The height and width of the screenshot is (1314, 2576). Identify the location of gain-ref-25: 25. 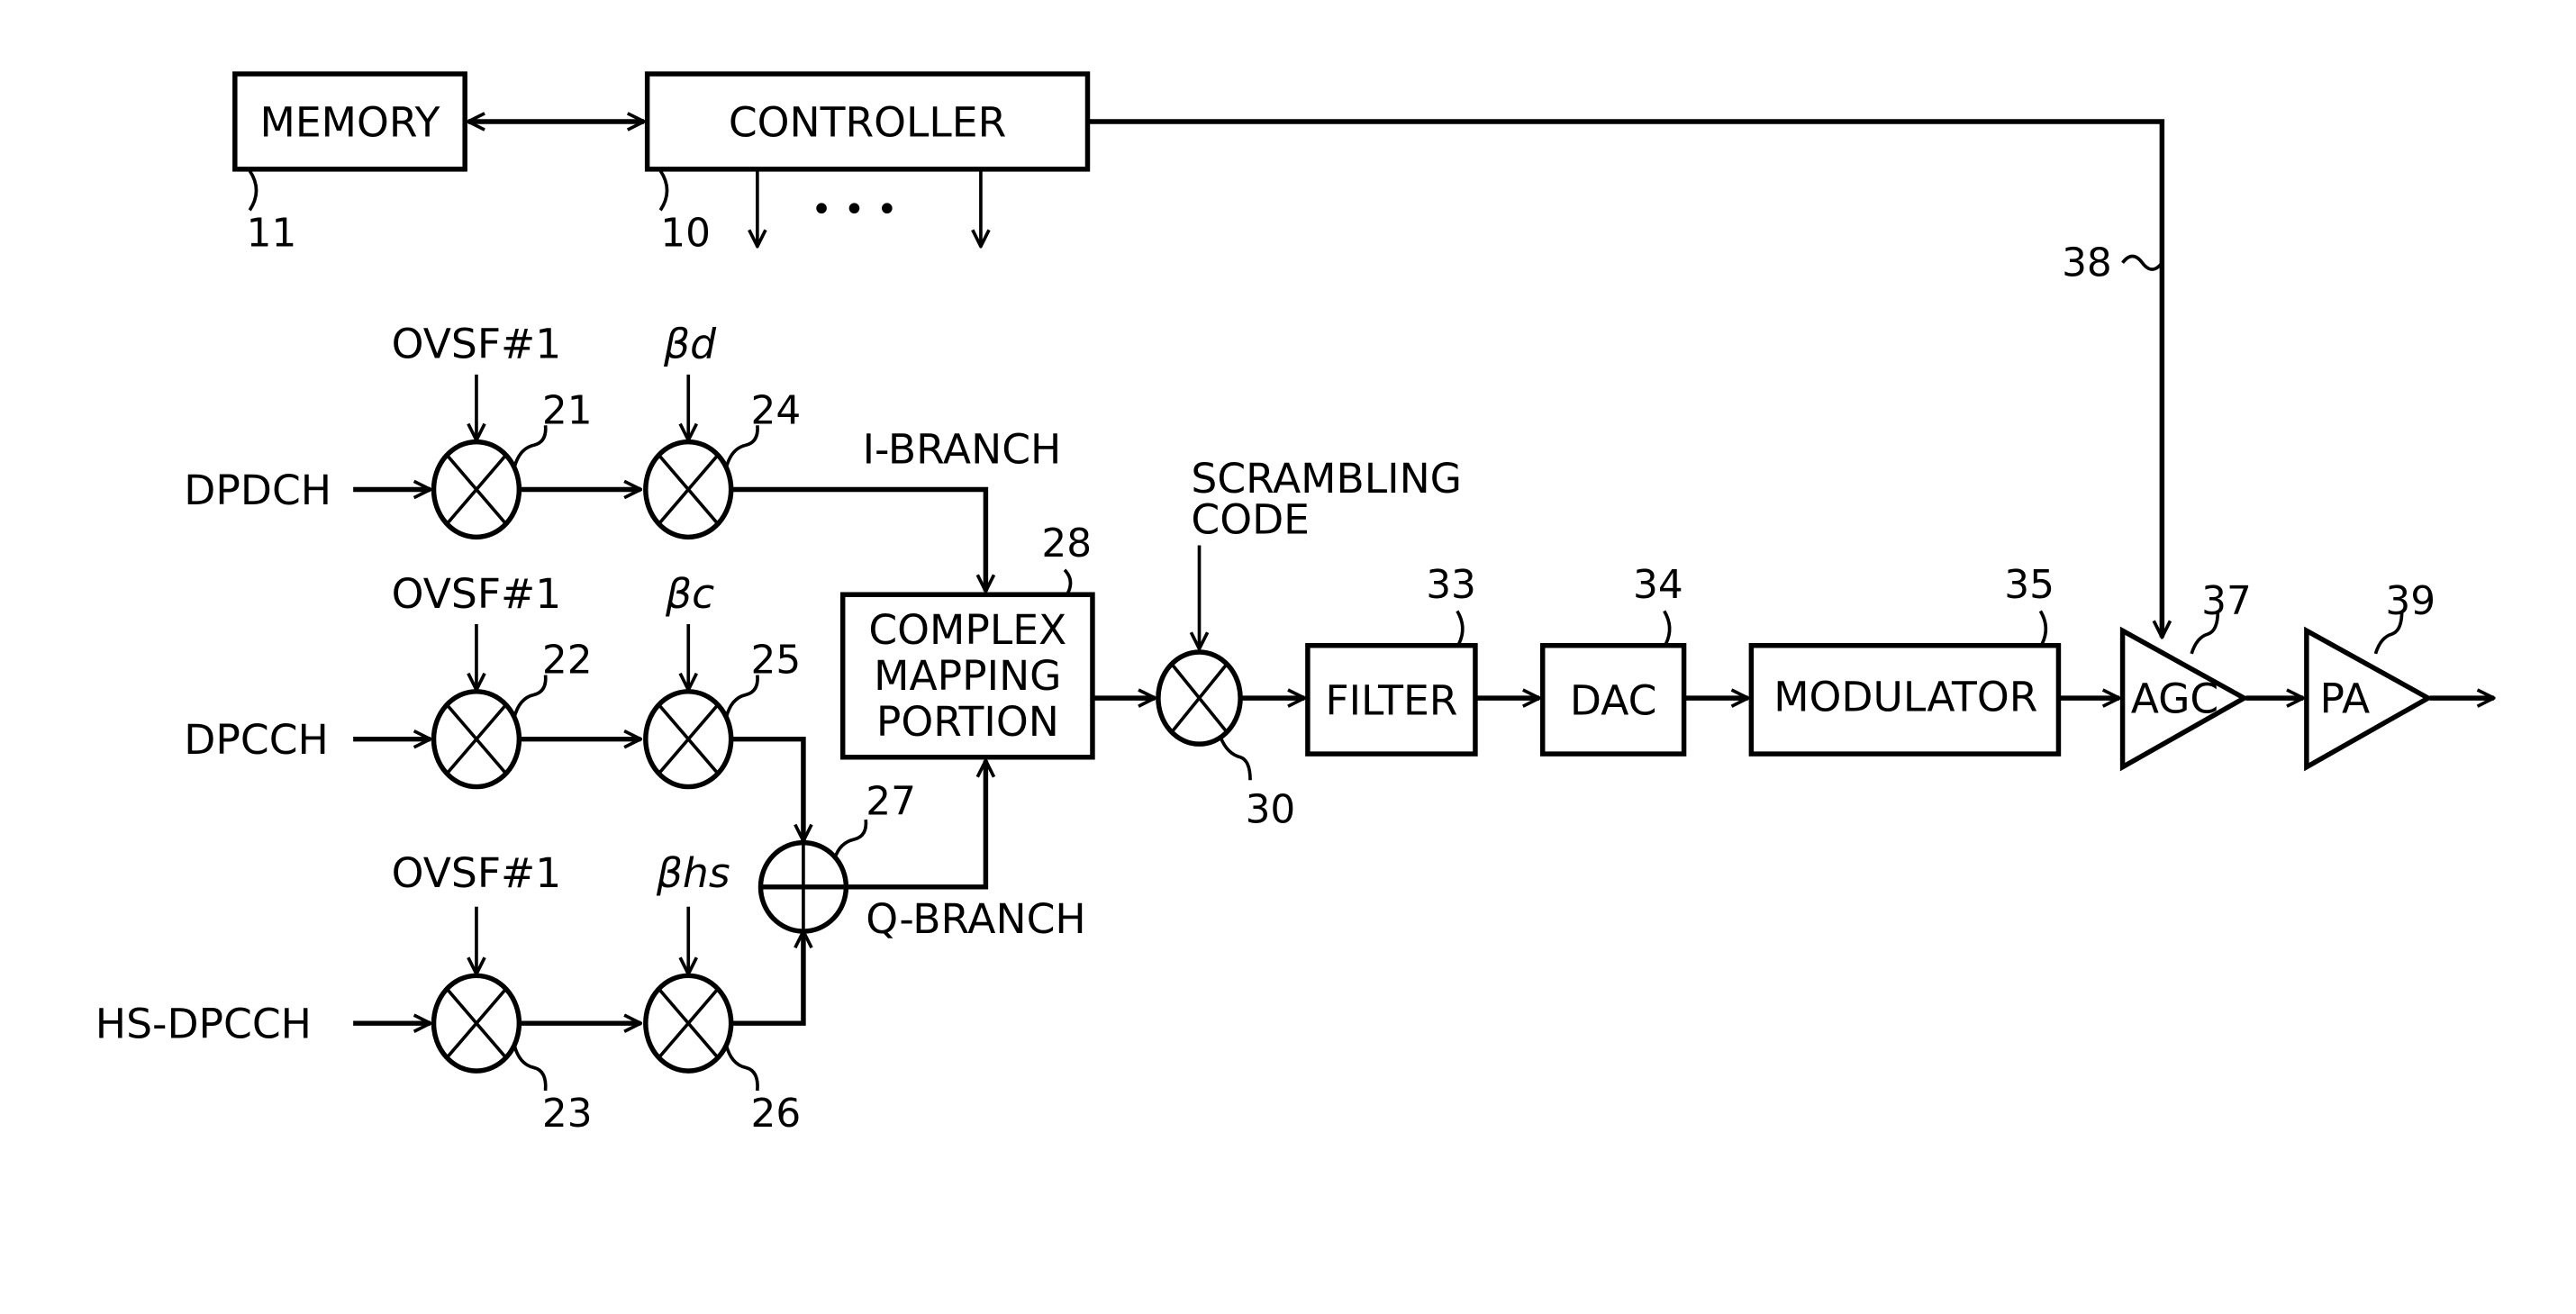
(777, 661).